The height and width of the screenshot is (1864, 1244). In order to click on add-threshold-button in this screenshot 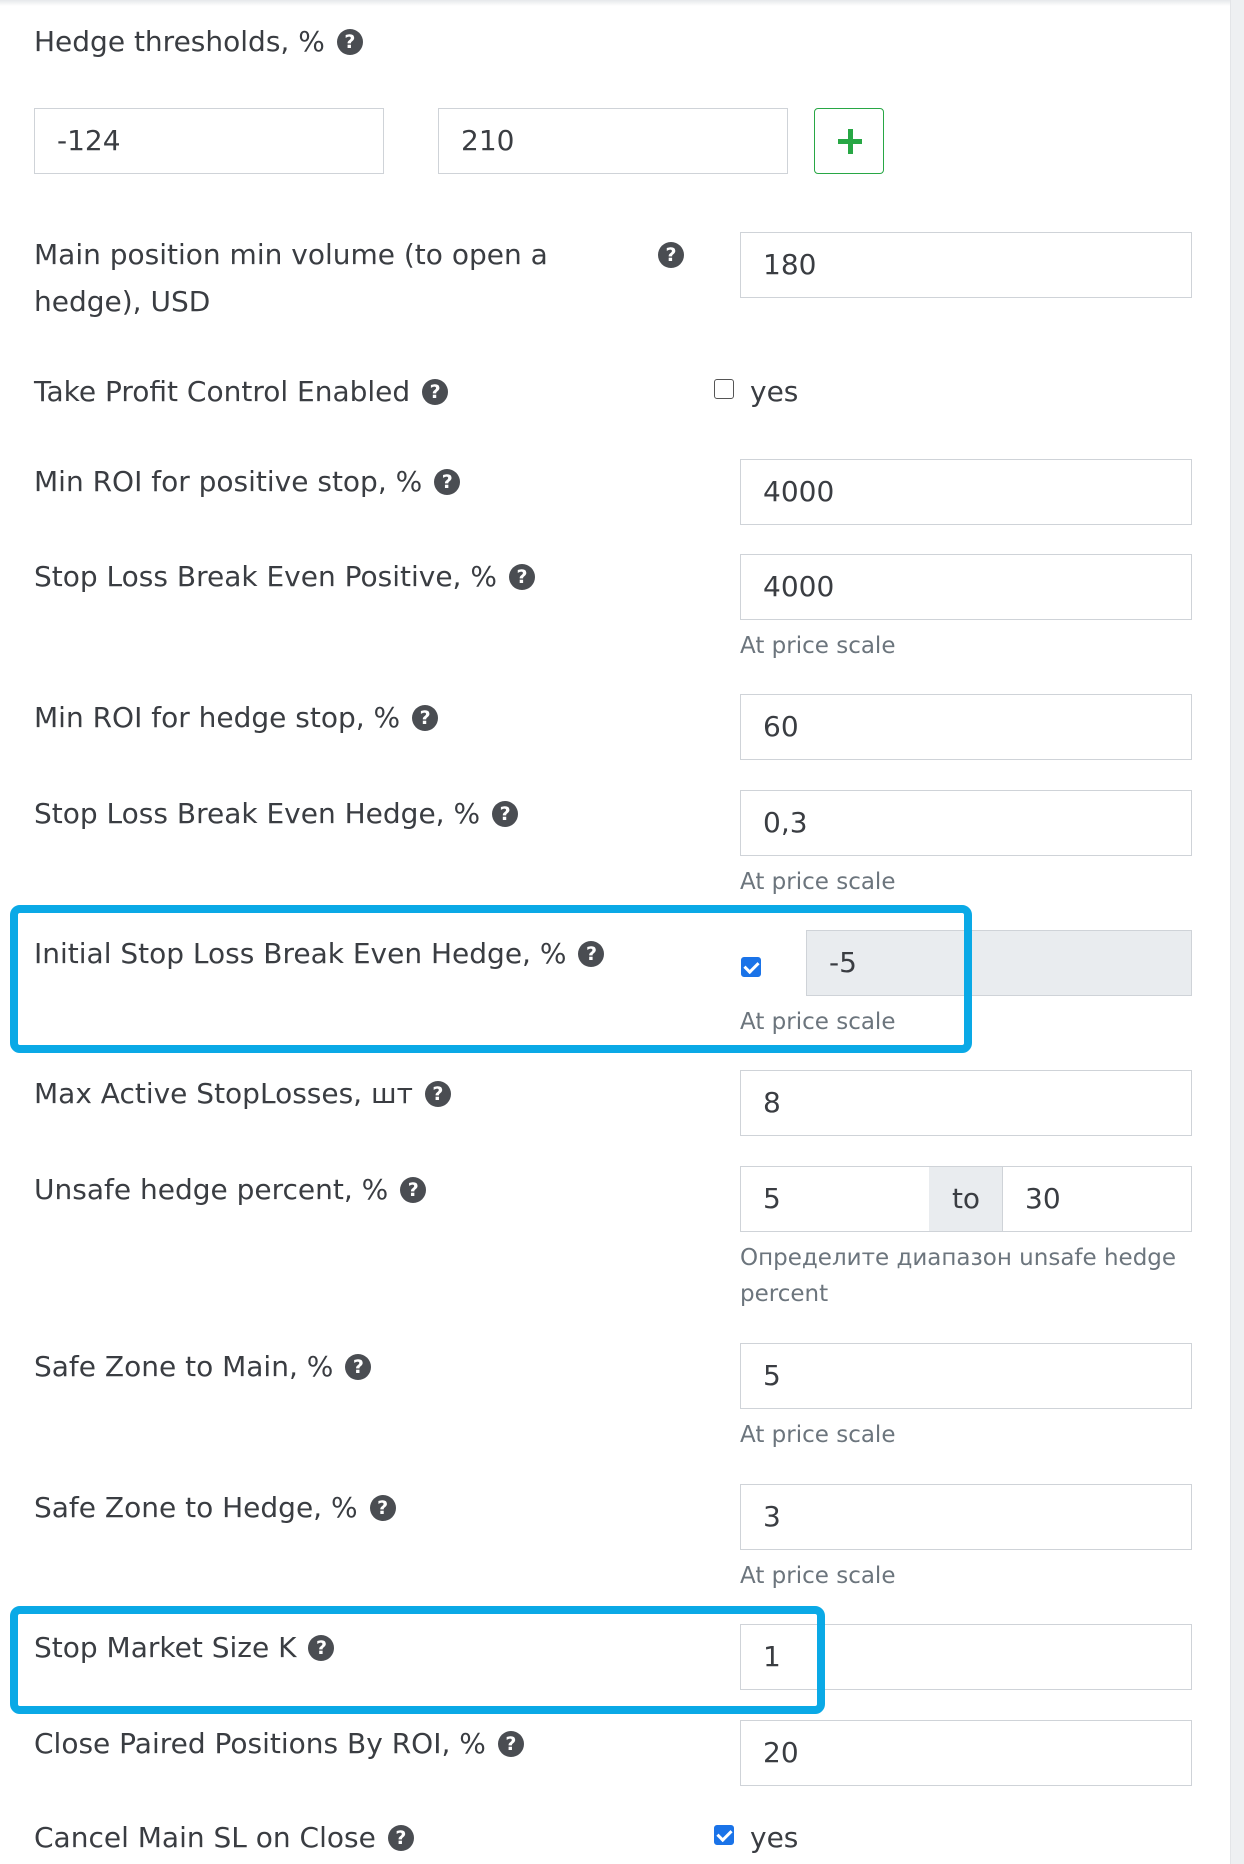, I will do `click(849, 141)`.